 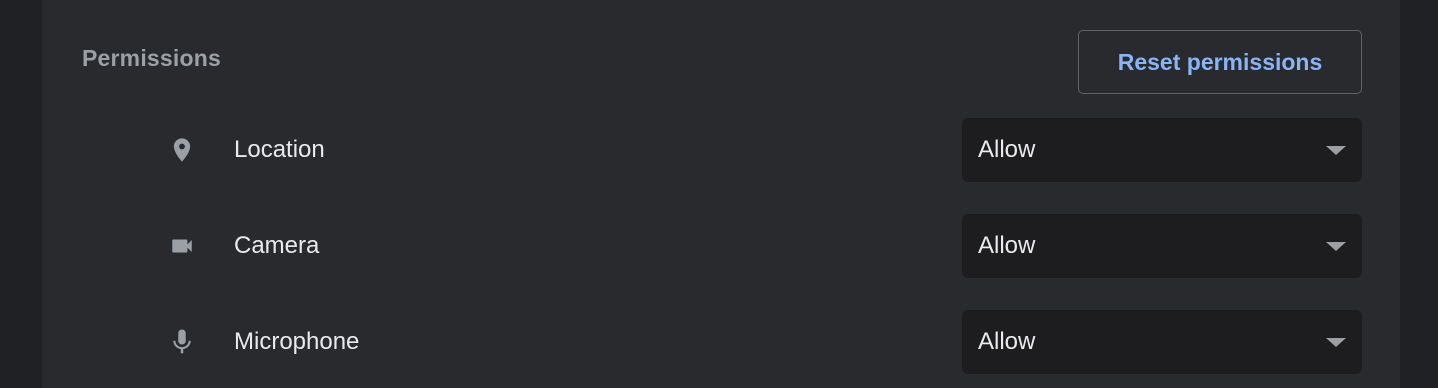 What do you see at coordinates (182, 342) in the screenshot?
I see `microphone-icon` at bounding box center [182, 342].